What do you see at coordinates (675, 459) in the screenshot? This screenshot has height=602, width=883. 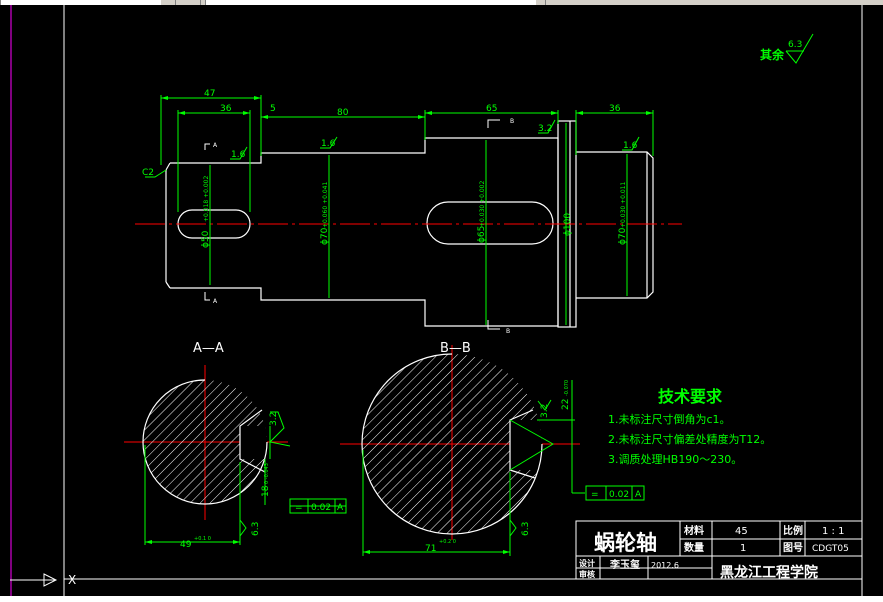 I see `tech-requirement-item: 3.调质处理HB190～230。` at bounding box center [675, 459].